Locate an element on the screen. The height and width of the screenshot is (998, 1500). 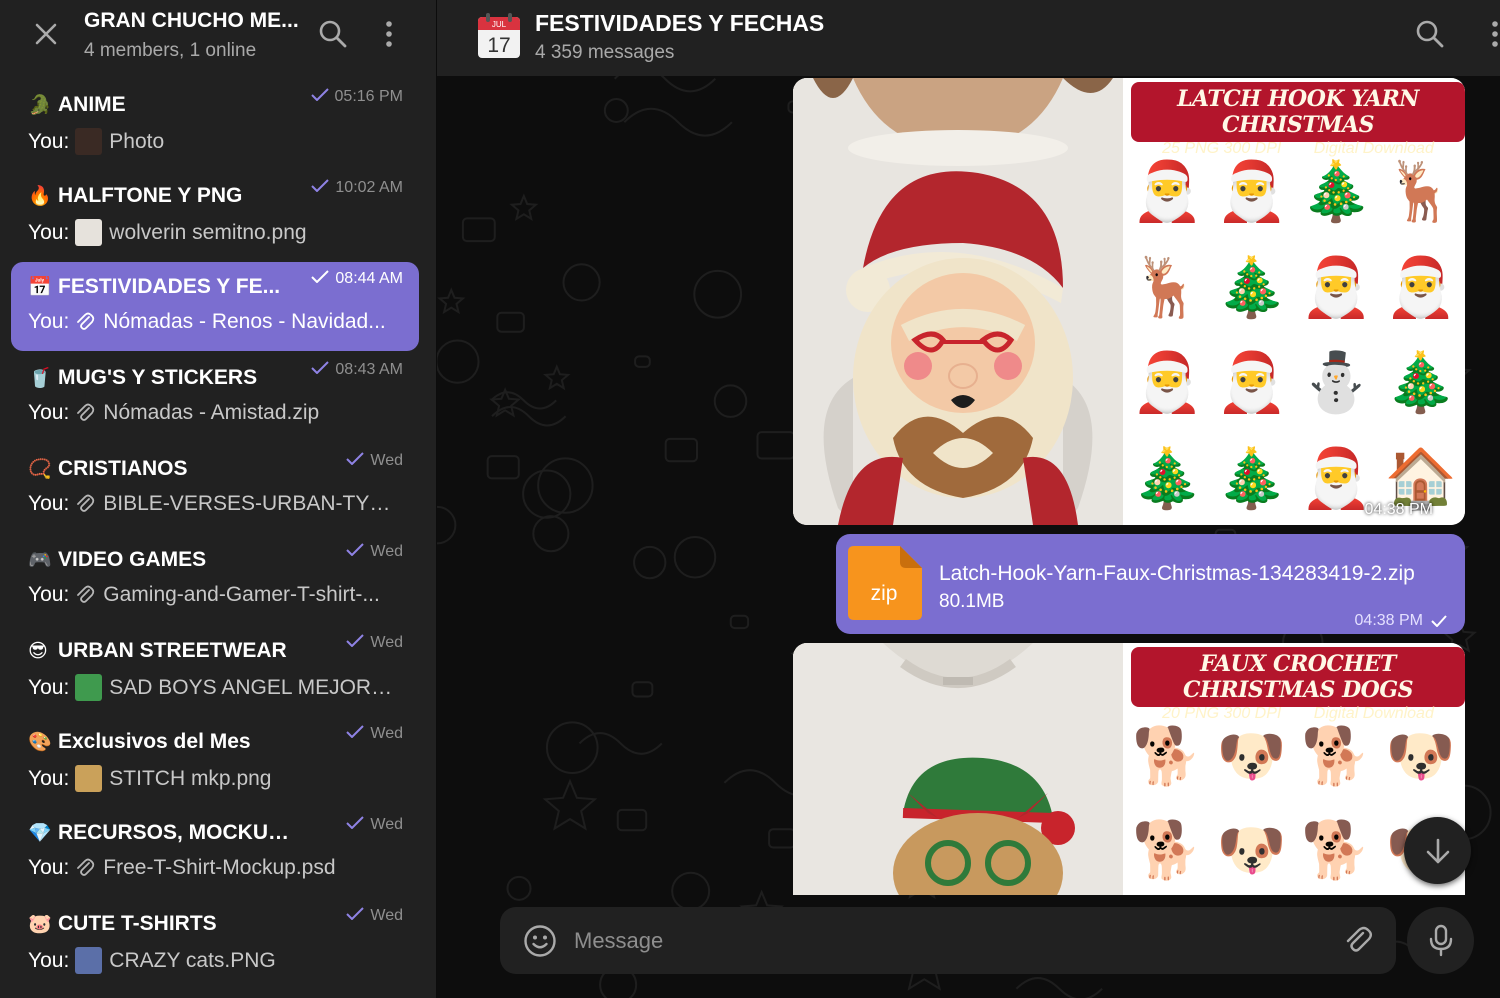
banner-title: LATCH HOOK YARN CHRISTMAS is located at coordinates (1298, 112).